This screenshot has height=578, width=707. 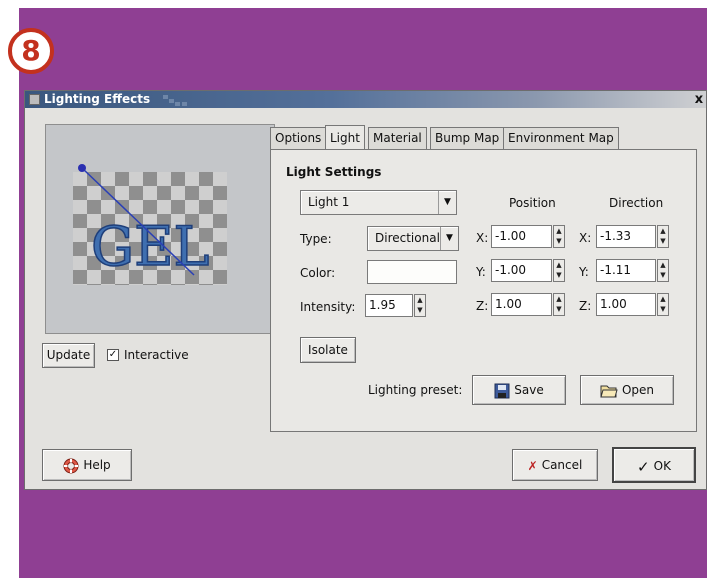 What do you see at coordinates (298, 138) in the screenshot?
I see `tab-options: Options` at bounding box center [298, 138].